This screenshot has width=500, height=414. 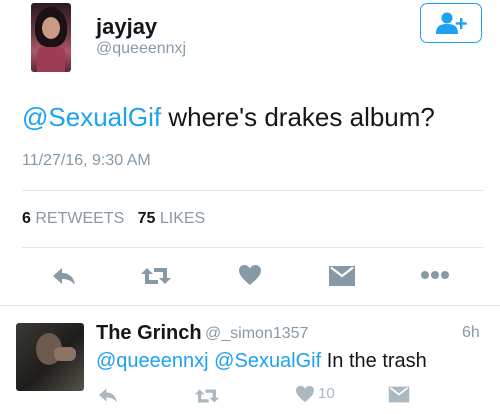 I want to click on like-label: LIKES, so click(x=182, y=218).